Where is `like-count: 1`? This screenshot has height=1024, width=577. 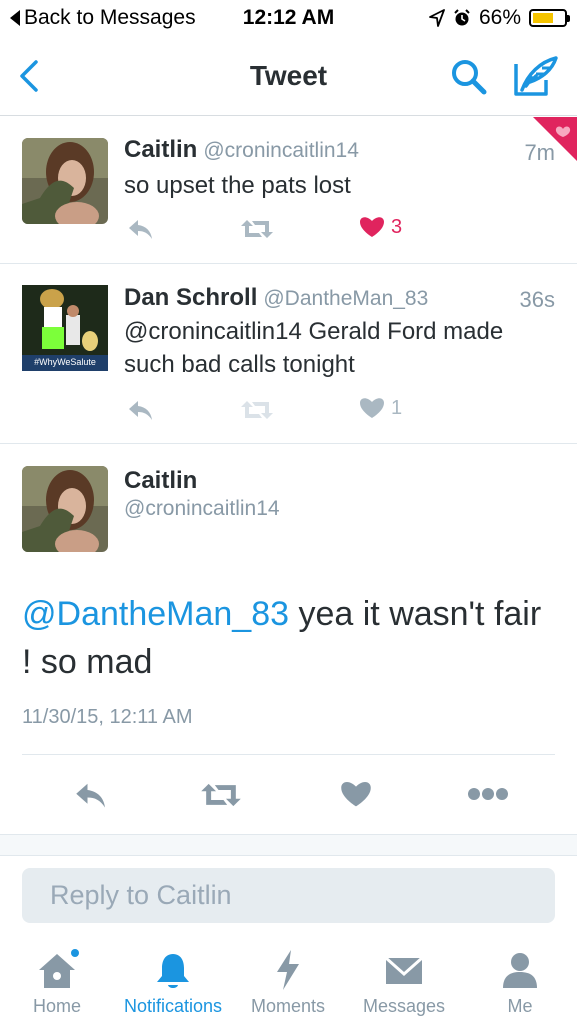 like-count: 1 is located at coordinates (397, 407).